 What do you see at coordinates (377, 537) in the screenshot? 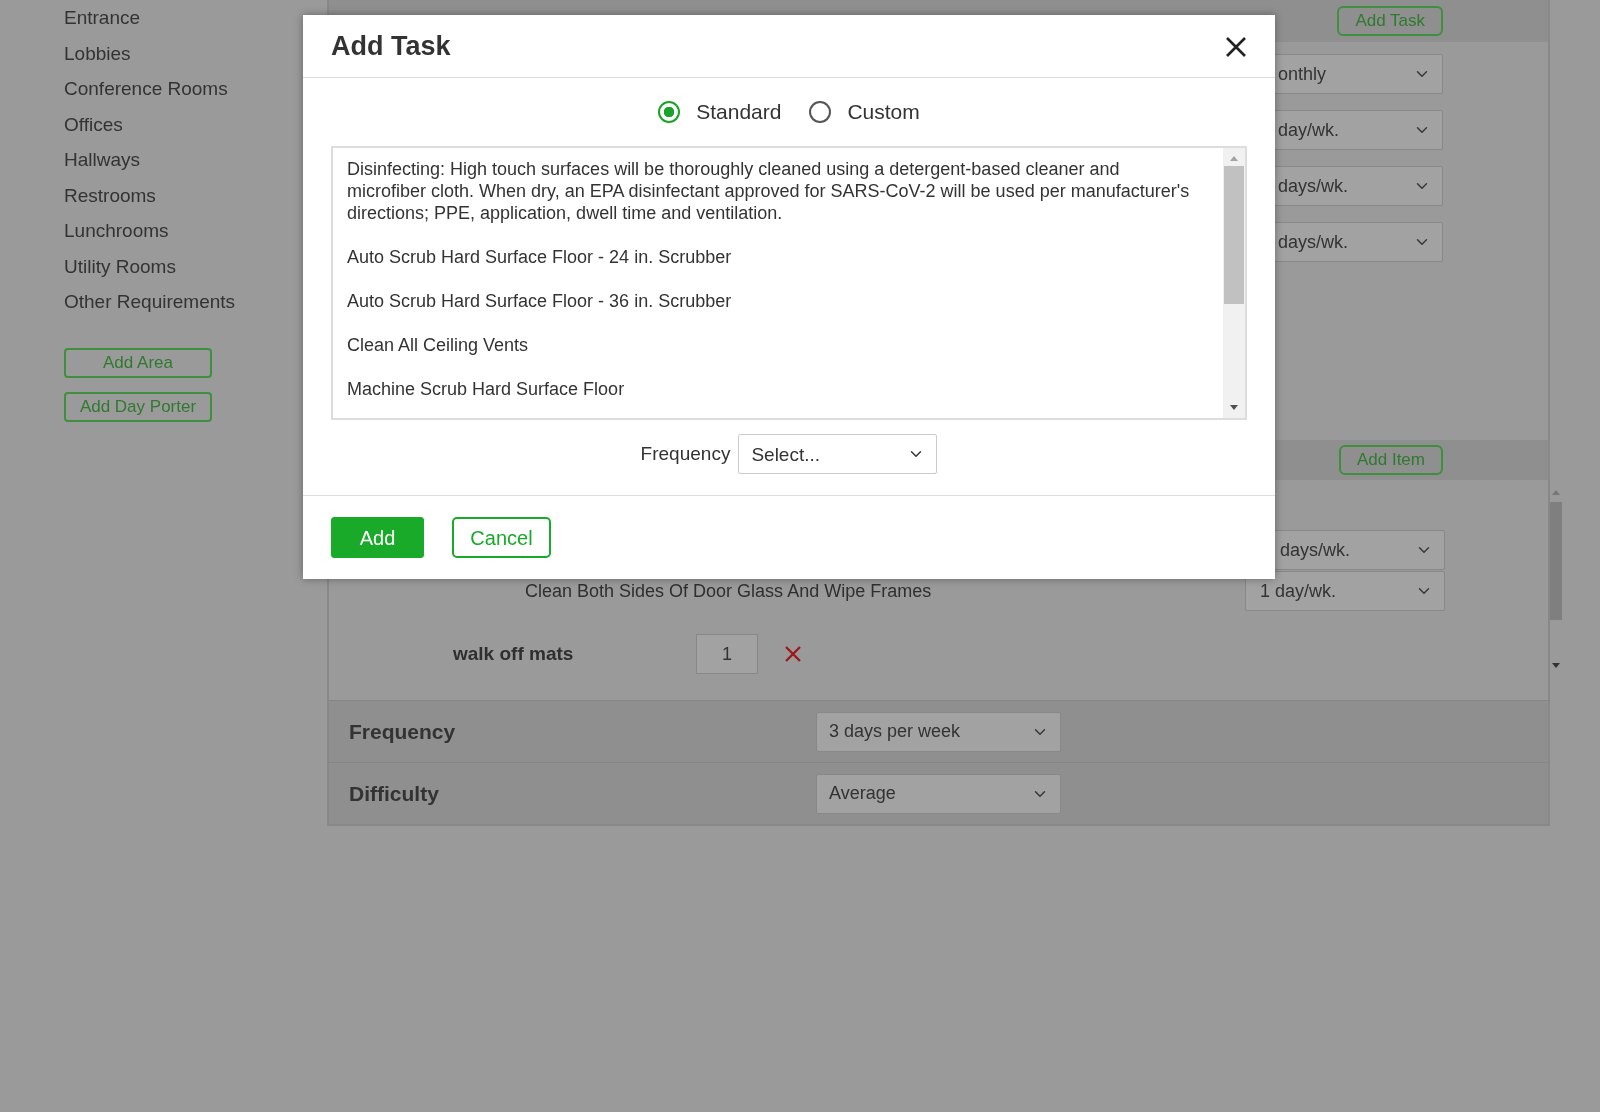
I see `add-button: Add` at bounding box center [377, 537].